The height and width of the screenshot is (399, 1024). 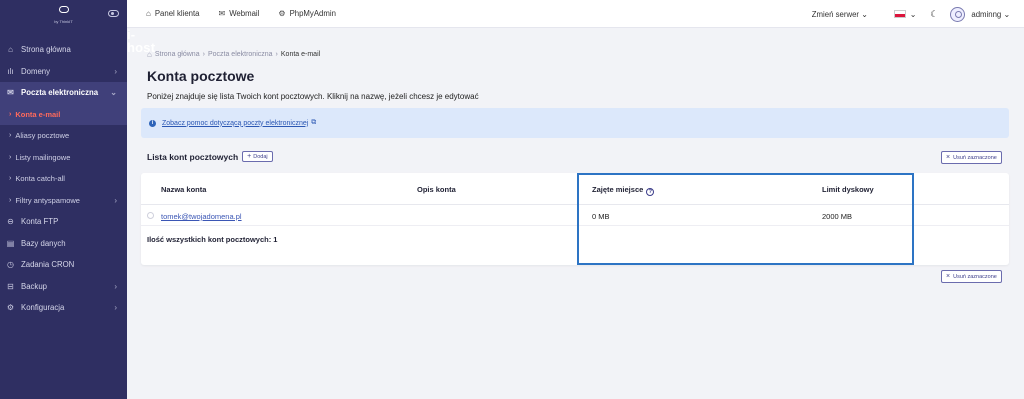 I want to click on external-link-icon: ⧉, so click(x=313, y=123).